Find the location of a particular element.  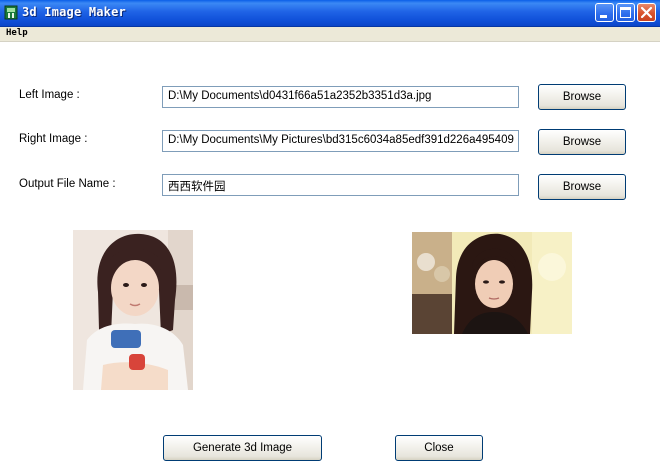

app-icon is located at coordinates (11, 12).